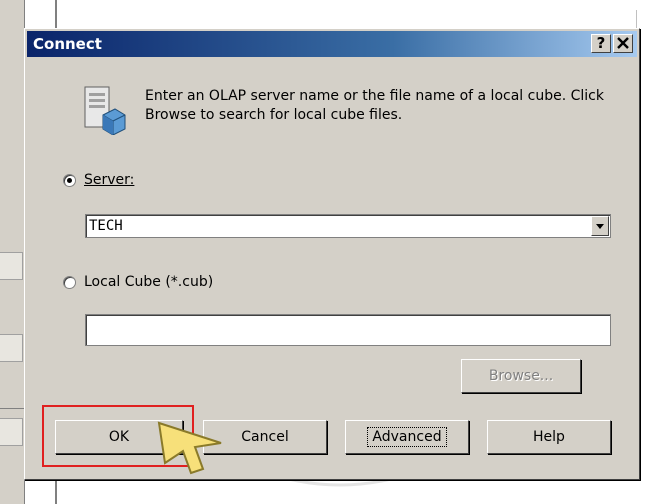  I want to click on advanced-button: Advanced, so click(407, 437).